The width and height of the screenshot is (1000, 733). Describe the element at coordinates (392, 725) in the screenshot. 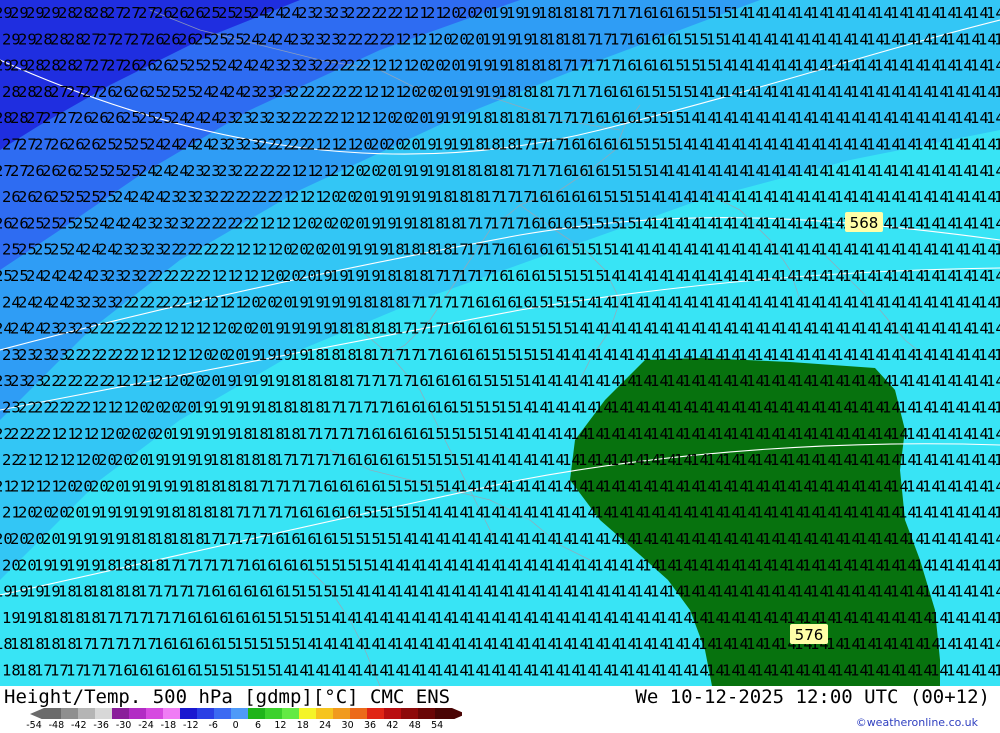

I see `colorbar-tick-label: 42` at that location.